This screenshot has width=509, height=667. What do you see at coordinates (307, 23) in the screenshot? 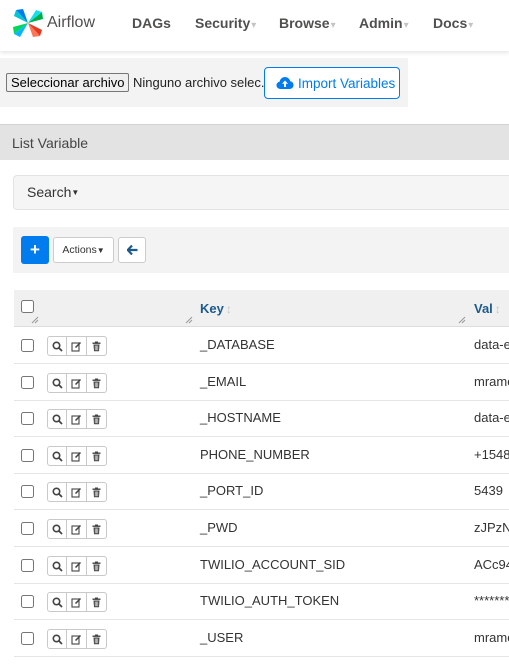
I see `nav-browse: Browse▾` at bounding box center [307, 23].